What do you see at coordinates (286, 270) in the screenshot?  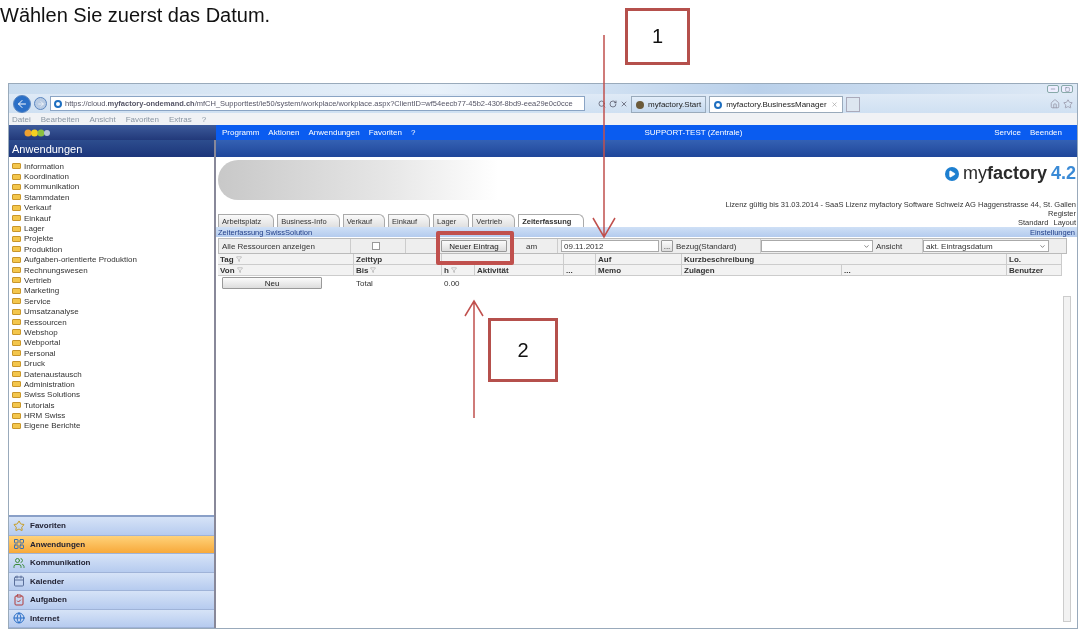 I see `column-header: Von` at bounding box center [286, 270].